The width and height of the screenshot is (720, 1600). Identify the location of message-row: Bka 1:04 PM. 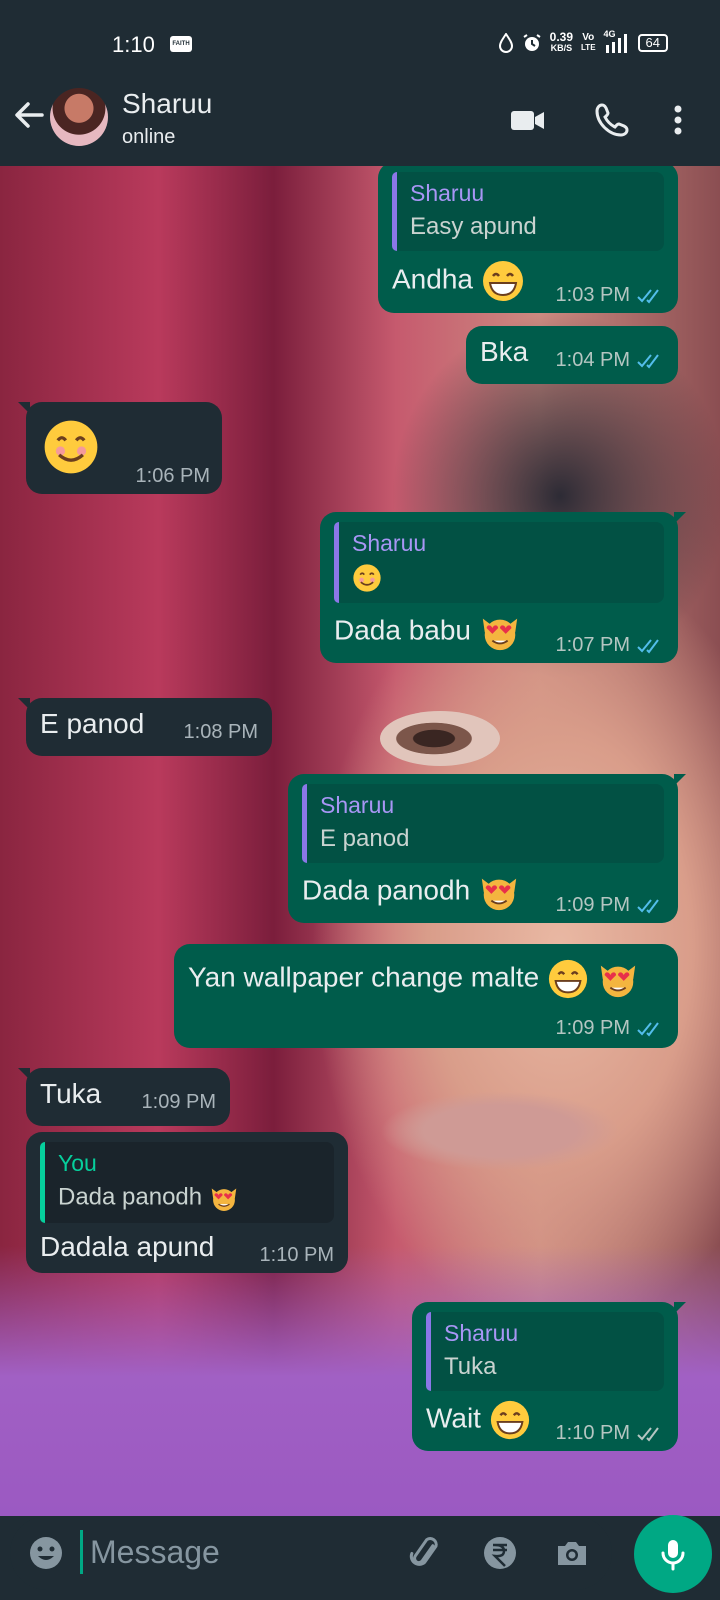
(572, 353).